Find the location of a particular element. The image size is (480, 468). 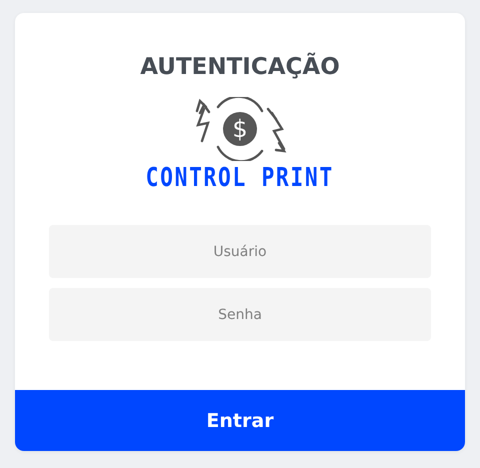

brand-name: CONTROL PRINT is located at coordinates (240, 178).